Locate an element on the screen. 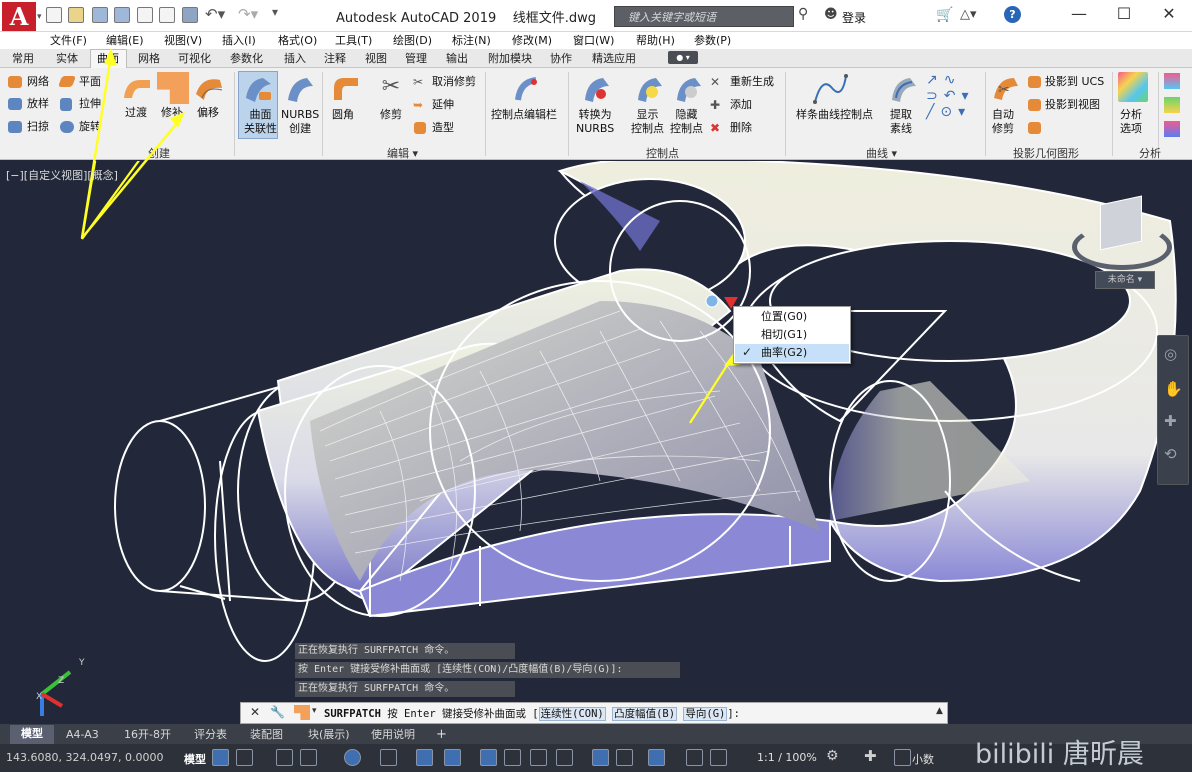 This screenshot has height=772, width=1192. user-icon: ☻ is located at coordinates (831, 14).